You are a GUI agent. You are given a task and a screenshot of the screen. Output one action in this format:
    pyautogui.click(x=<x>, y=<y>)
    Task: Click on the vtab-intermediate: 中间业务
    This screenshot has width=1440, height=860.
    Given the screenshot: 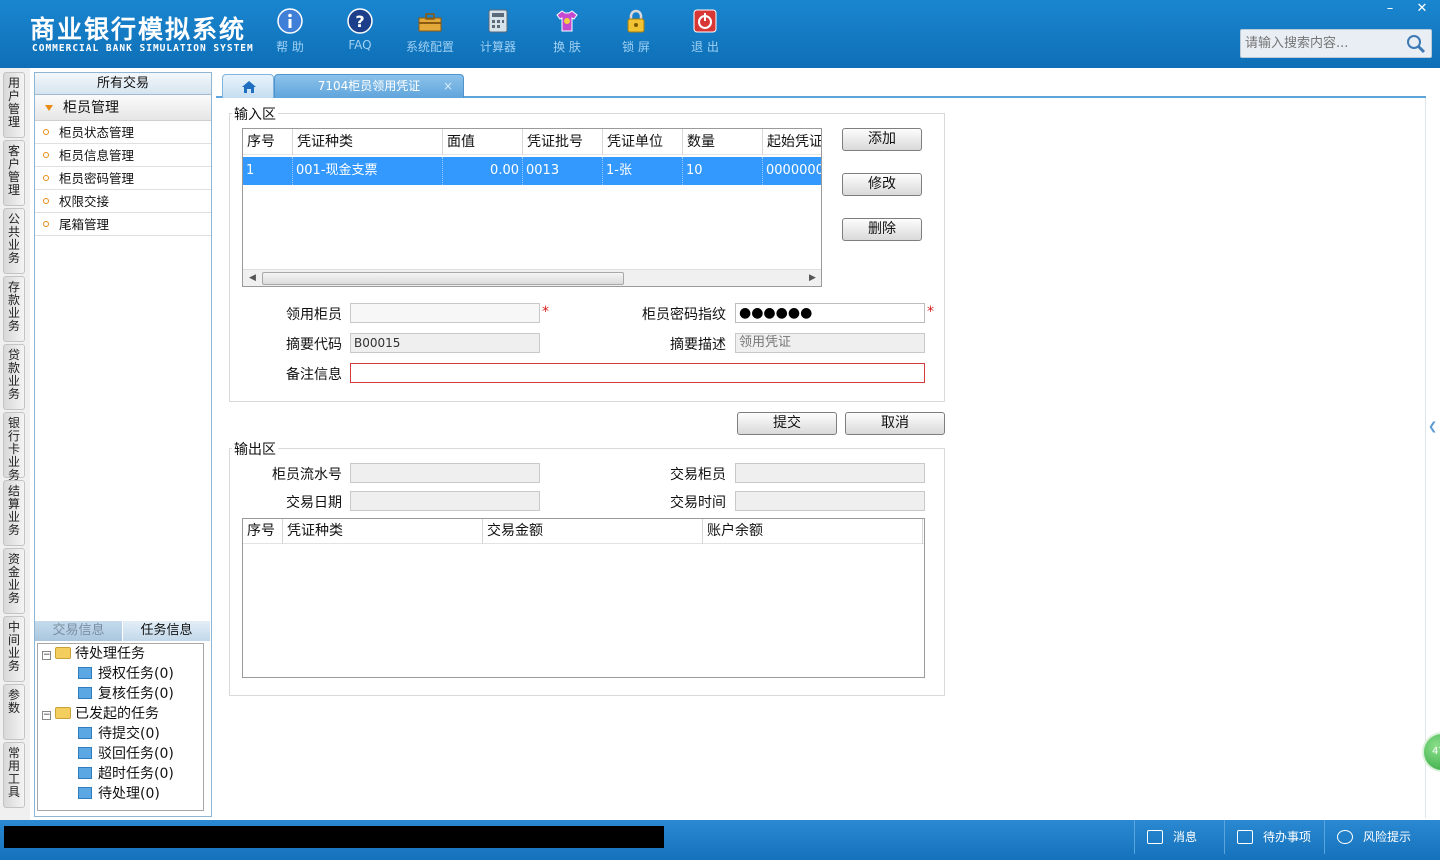 What is the action you would take?
    pyautogui.click(x=14, y=649)
    